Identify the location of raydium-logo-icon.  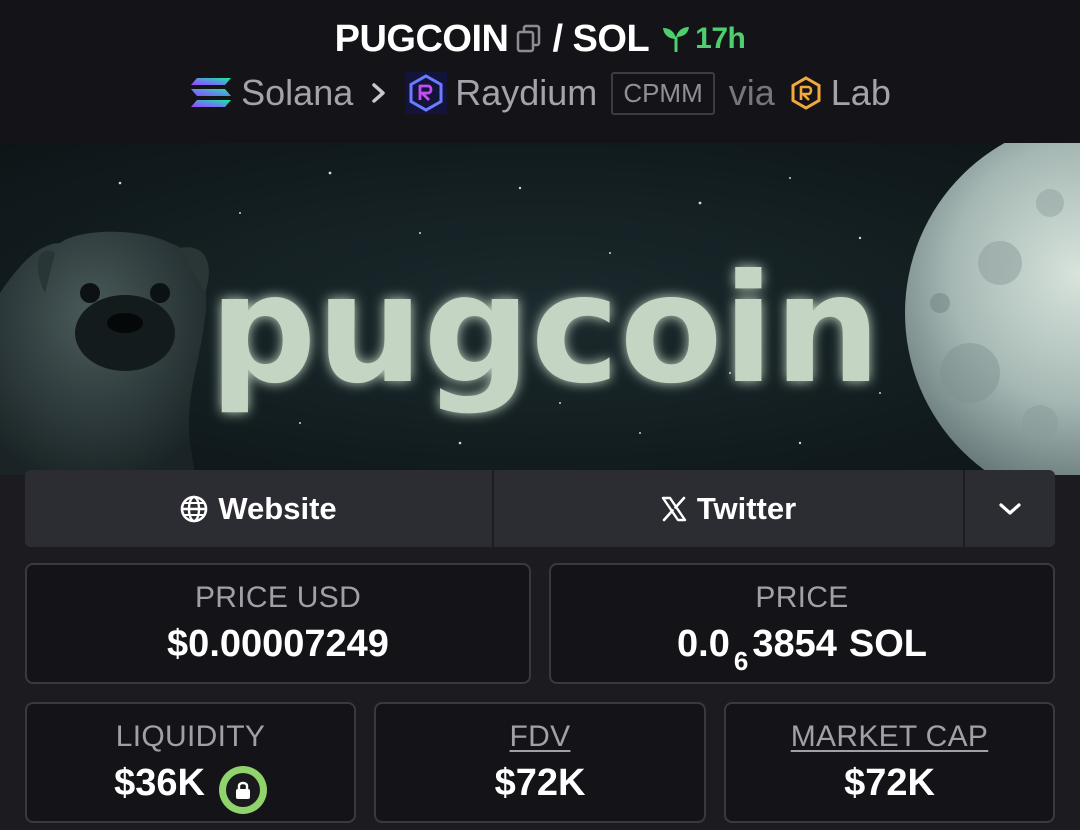
(426, 93).